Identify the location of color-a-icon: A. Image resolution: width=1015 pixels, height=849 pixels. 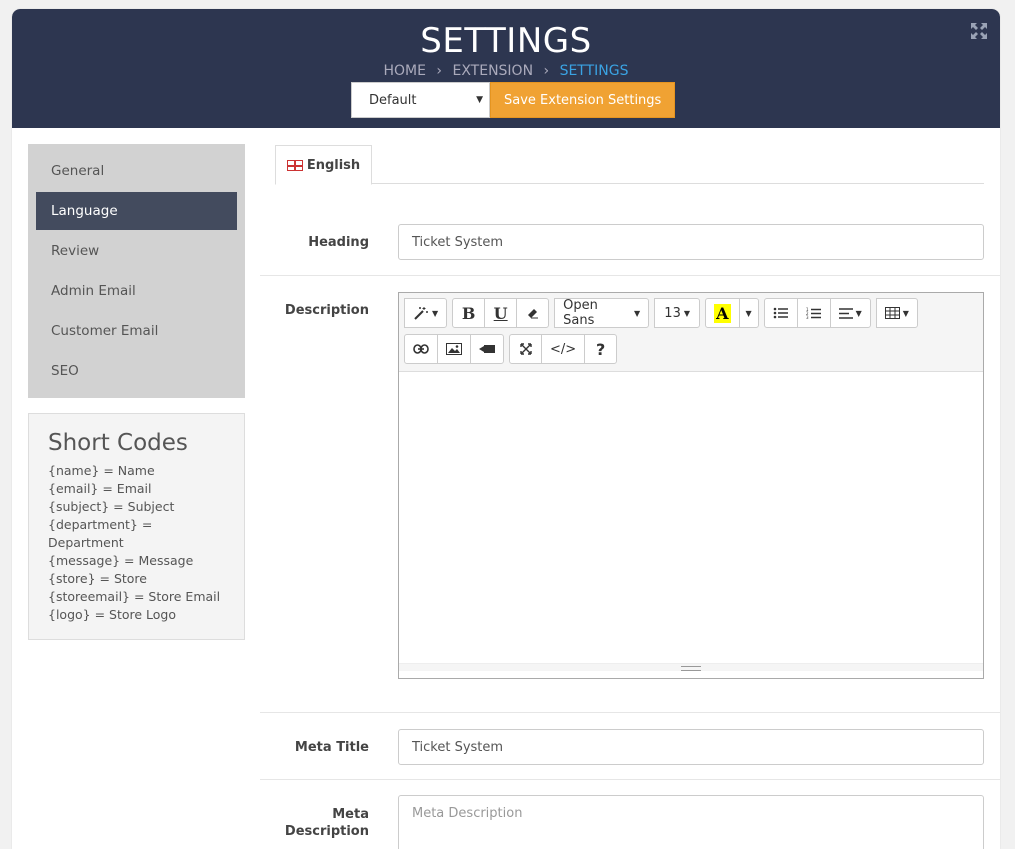
(722, 313).